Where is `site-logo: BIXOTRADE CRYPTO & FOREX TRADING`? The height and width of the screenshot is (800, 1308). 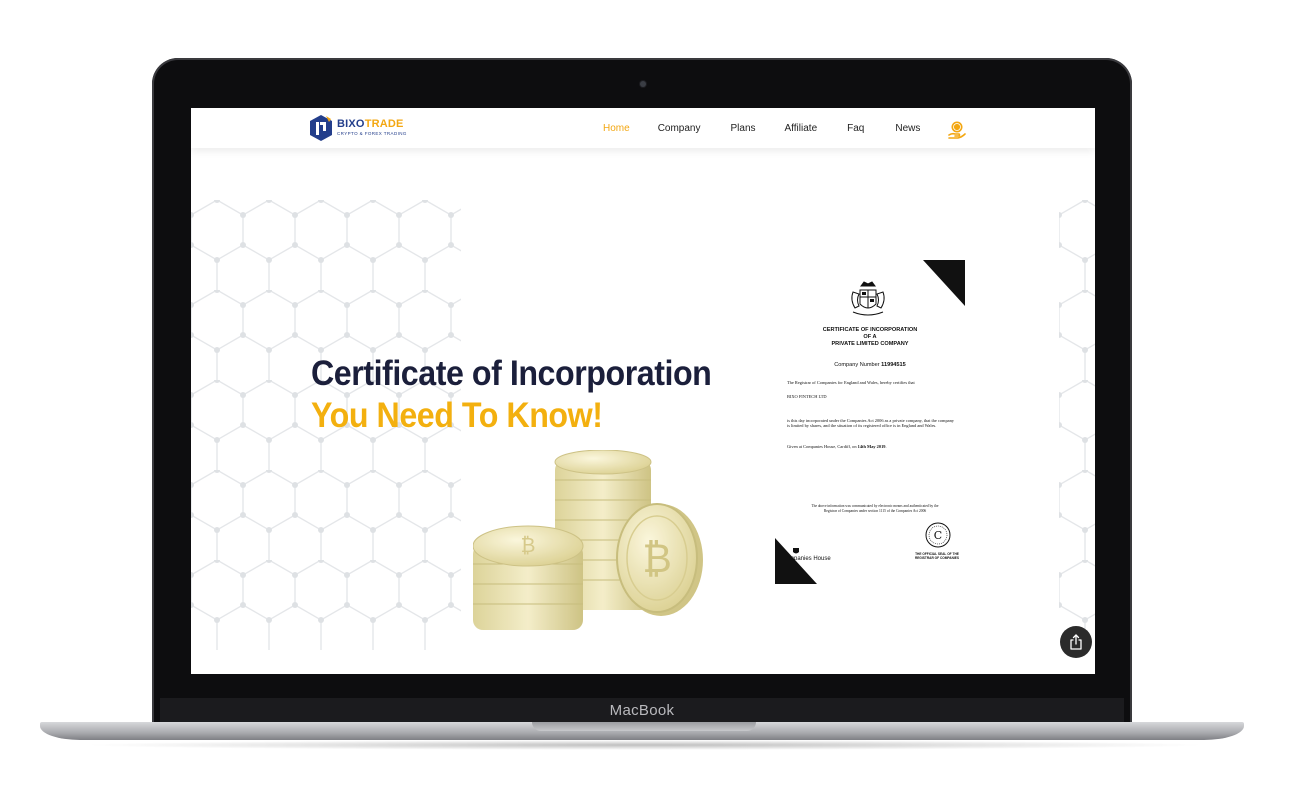 site-logo: BIXOTRADE CRYPTO & FOREX TRADING is located at coordinates (358, 128).